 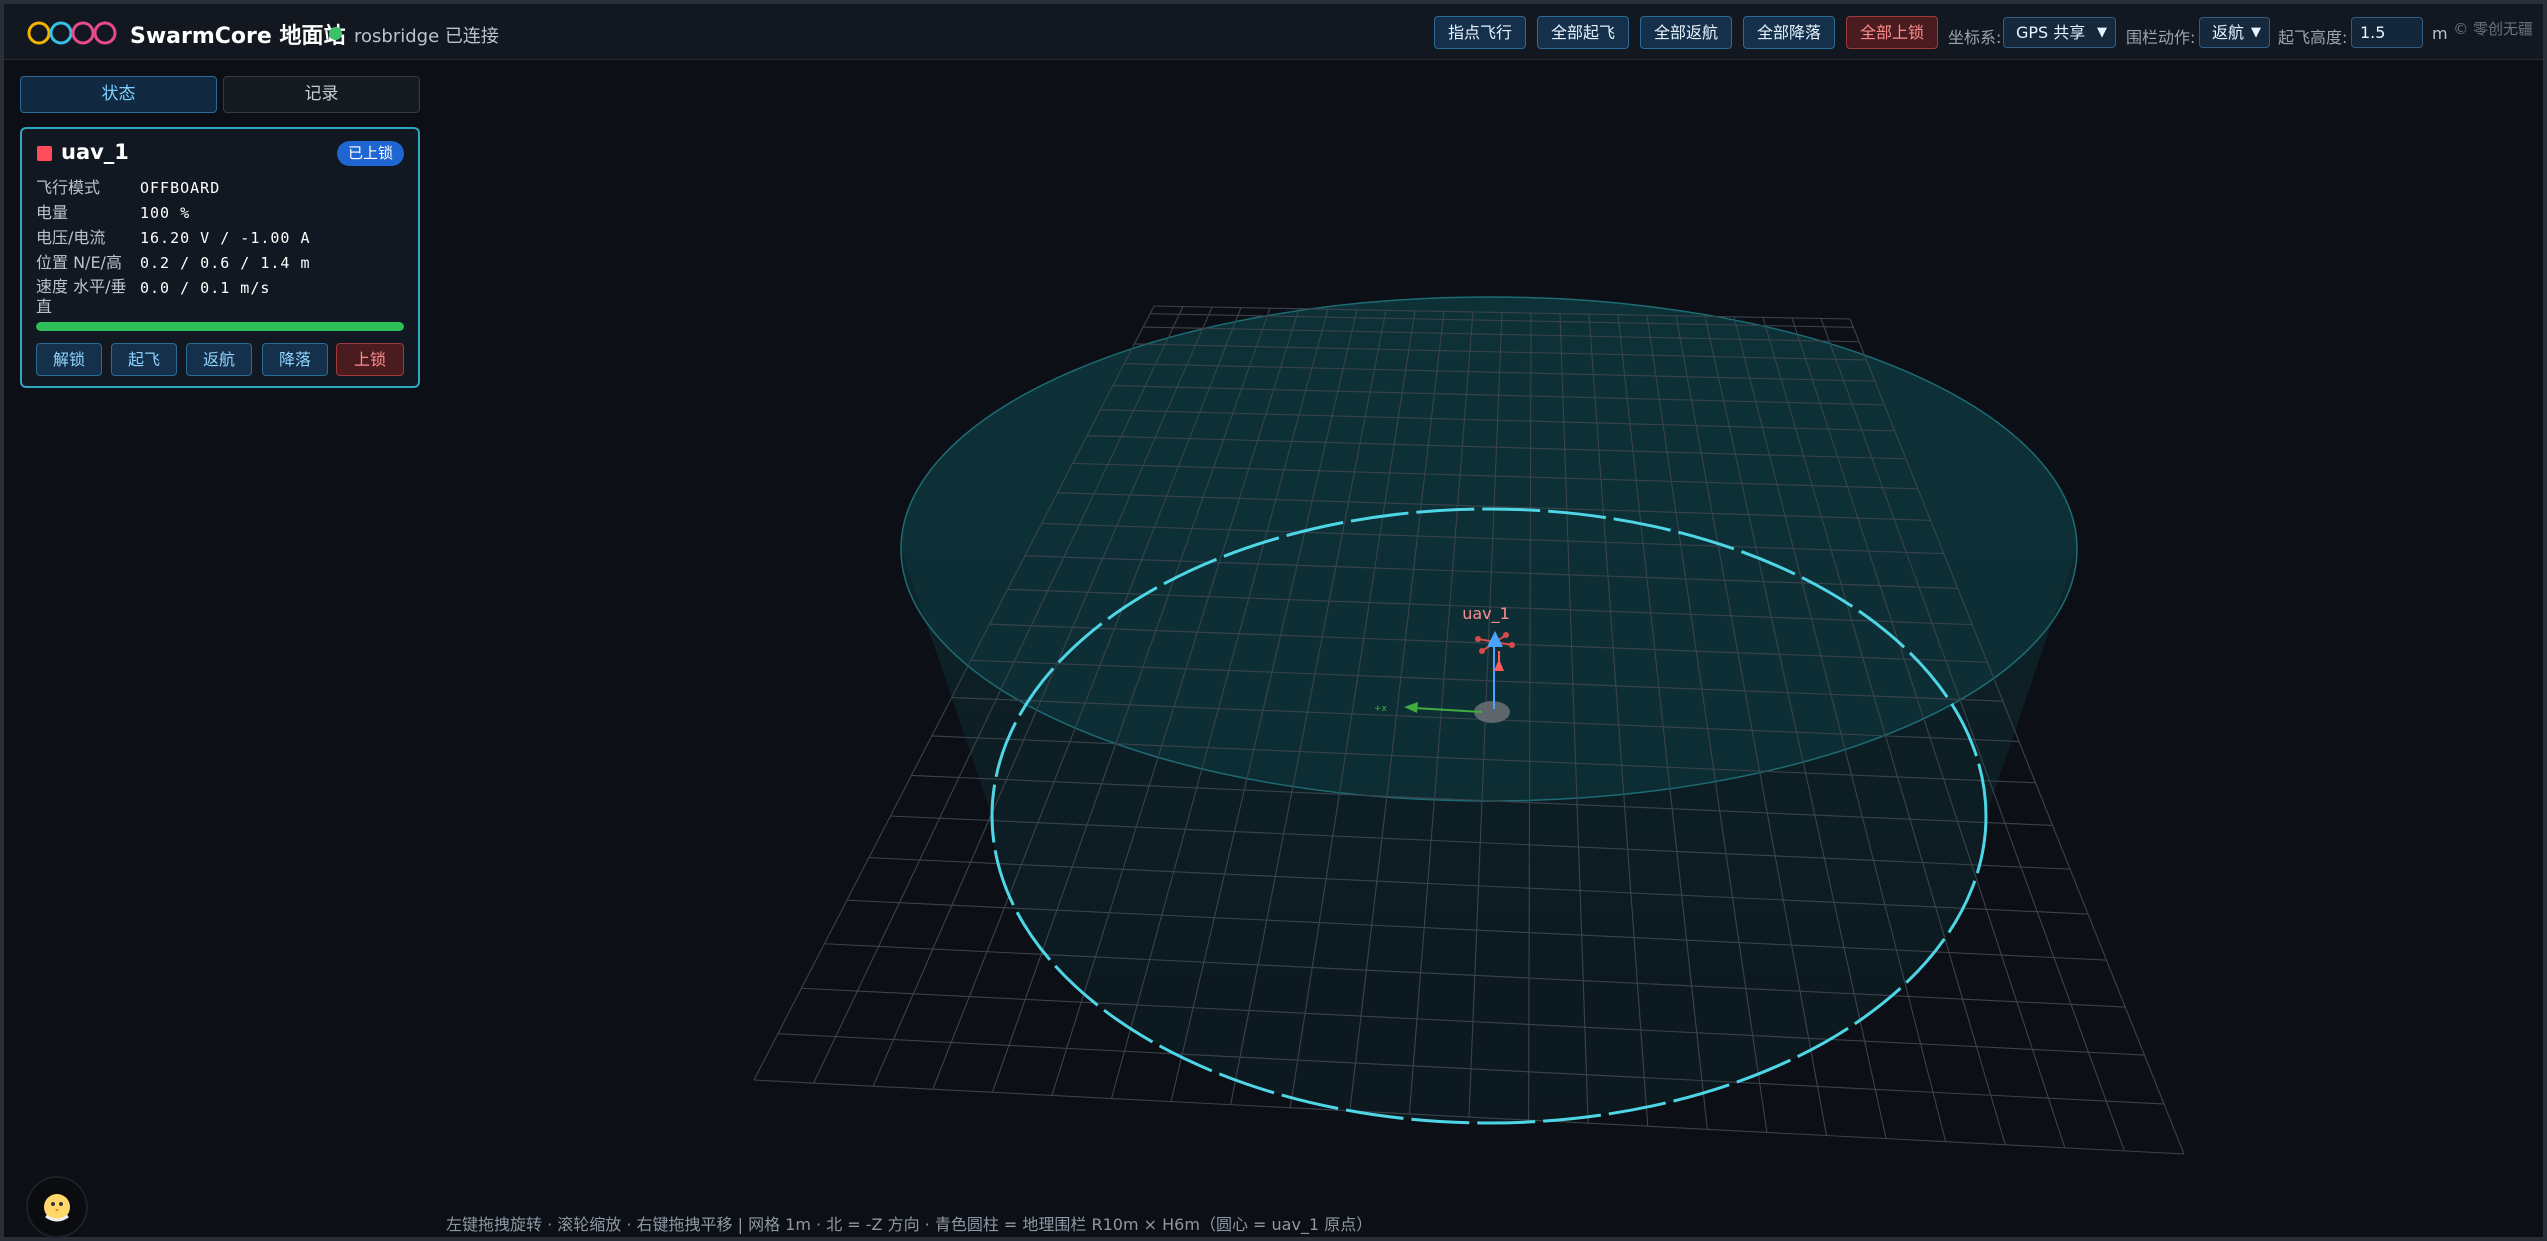 What do you see at coordinates (1486, 614) in the screenshot?
I see `drone-label: uav_1` at bounding box center [1486, 614].